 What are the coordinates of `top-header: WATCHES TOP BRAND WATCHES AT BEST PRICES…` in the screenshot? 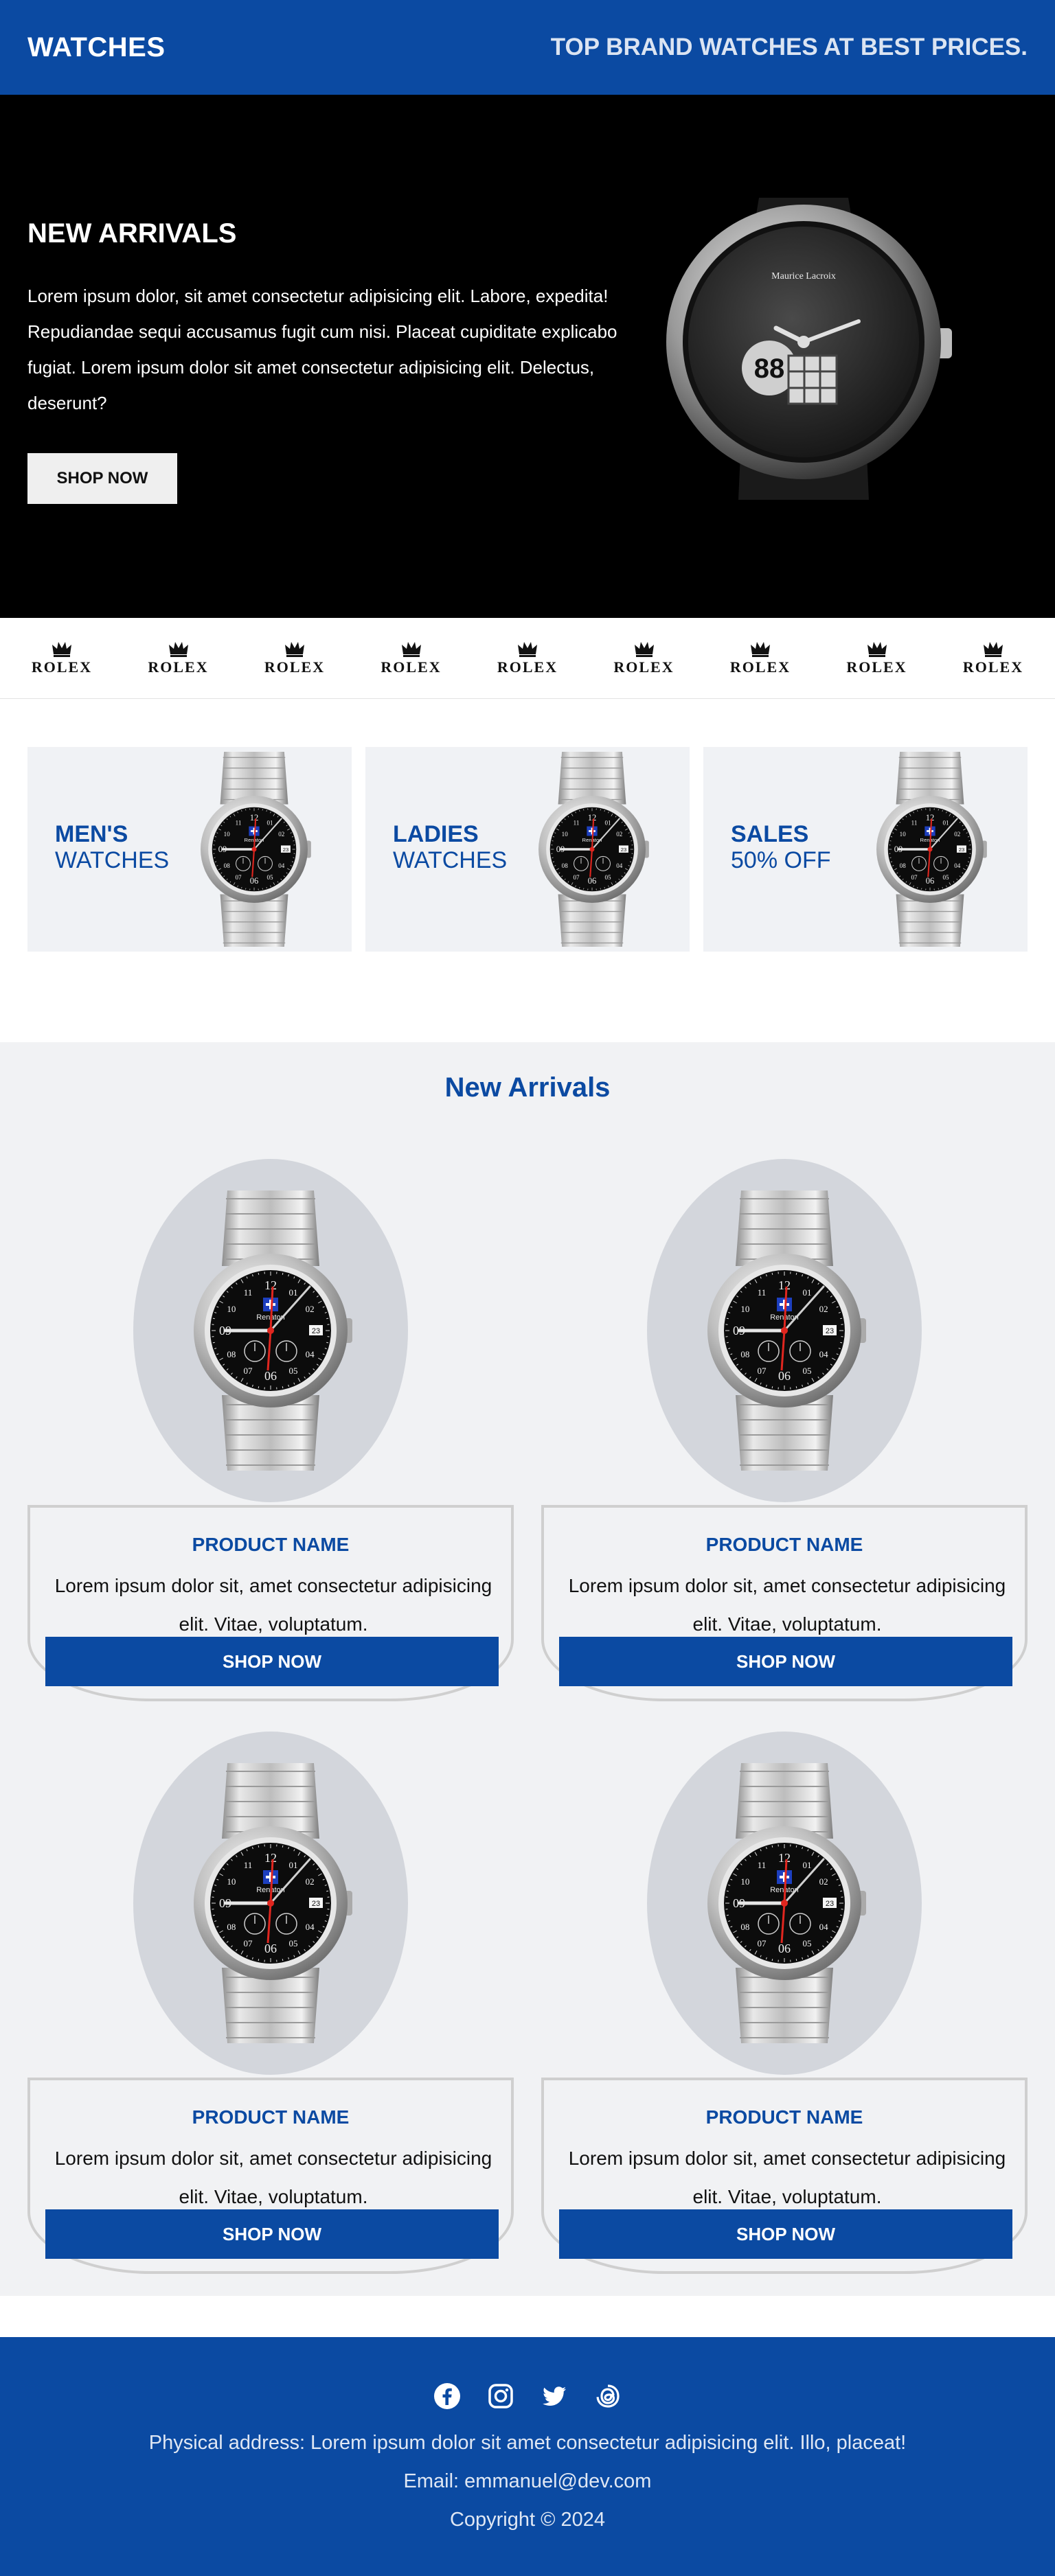 It's located at (527, 47).